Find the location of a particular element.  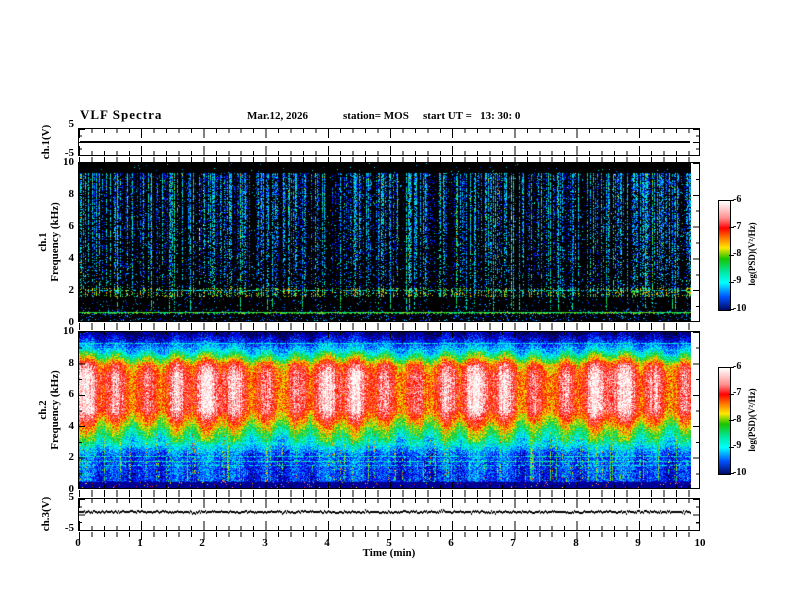

x-tick-label: 7 is located at coordinates (513, 543).